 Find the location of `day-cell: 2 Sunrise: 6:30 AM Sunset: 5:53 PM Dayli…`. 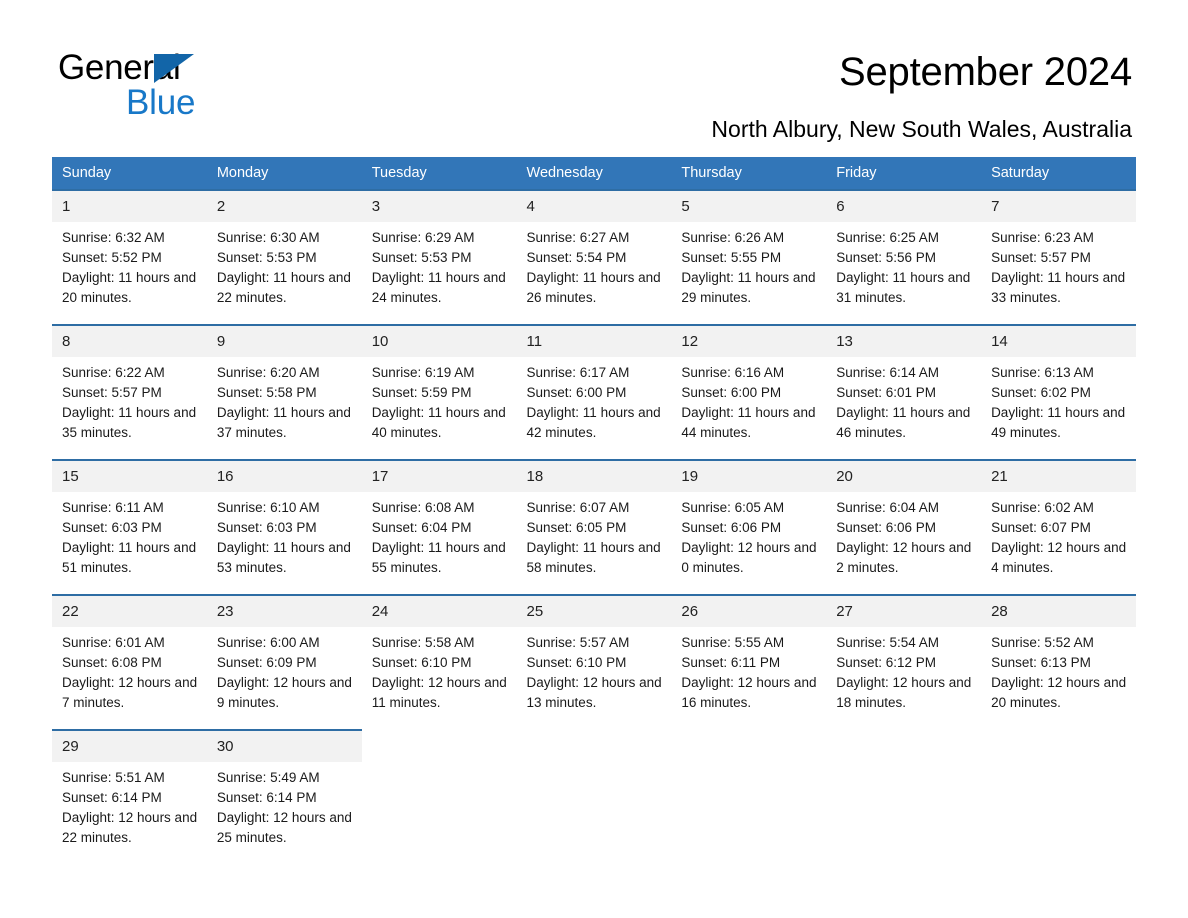

day-cell: 2 Sunrise: 6:30 AM Sunset: 5:53 PM Dayli… is located at coordinates (284, 257).